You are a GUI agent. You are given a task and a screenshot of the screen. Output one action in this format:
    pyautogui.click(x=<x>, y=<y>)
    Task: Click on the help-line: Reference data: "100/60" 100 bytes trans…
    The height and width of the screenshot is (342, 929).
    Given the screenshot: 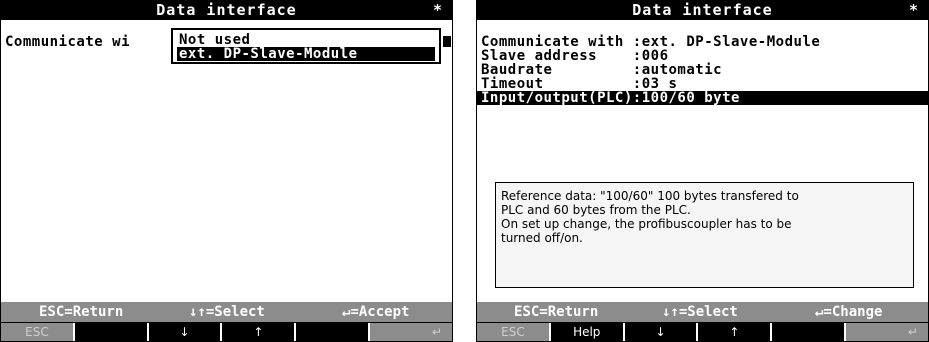 What is the action you would take?
    pyautogui.click(x=650, y=196)
    